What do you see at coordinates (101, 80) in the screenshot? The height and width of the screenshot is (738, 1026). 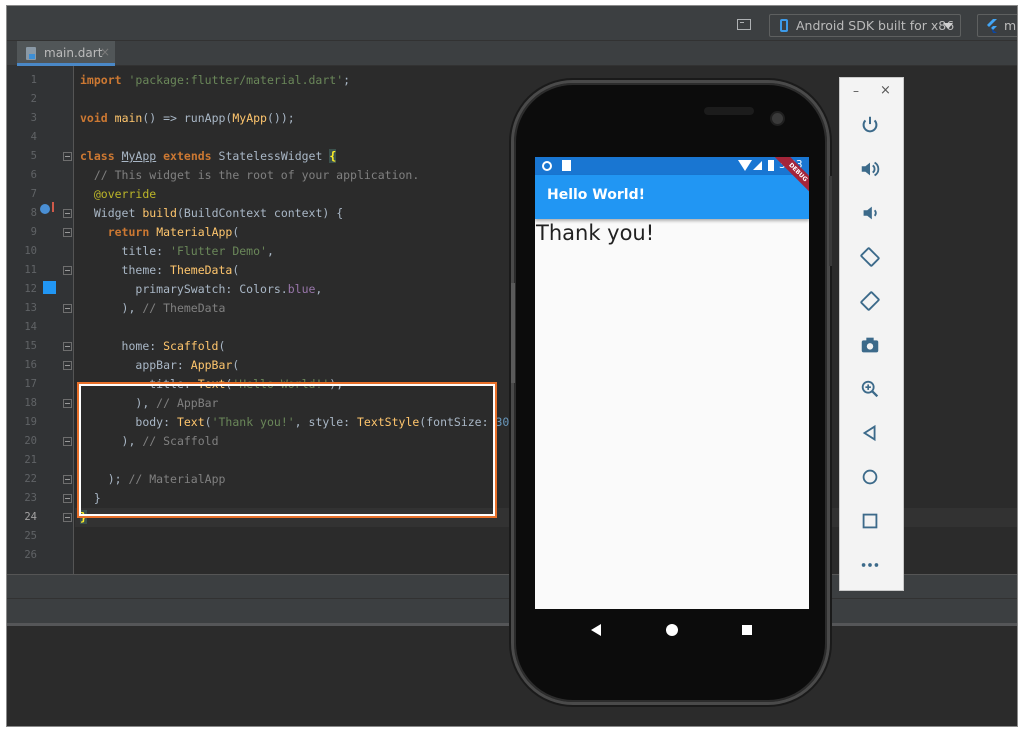 I see `token: import` at bounding box center [101, 80].